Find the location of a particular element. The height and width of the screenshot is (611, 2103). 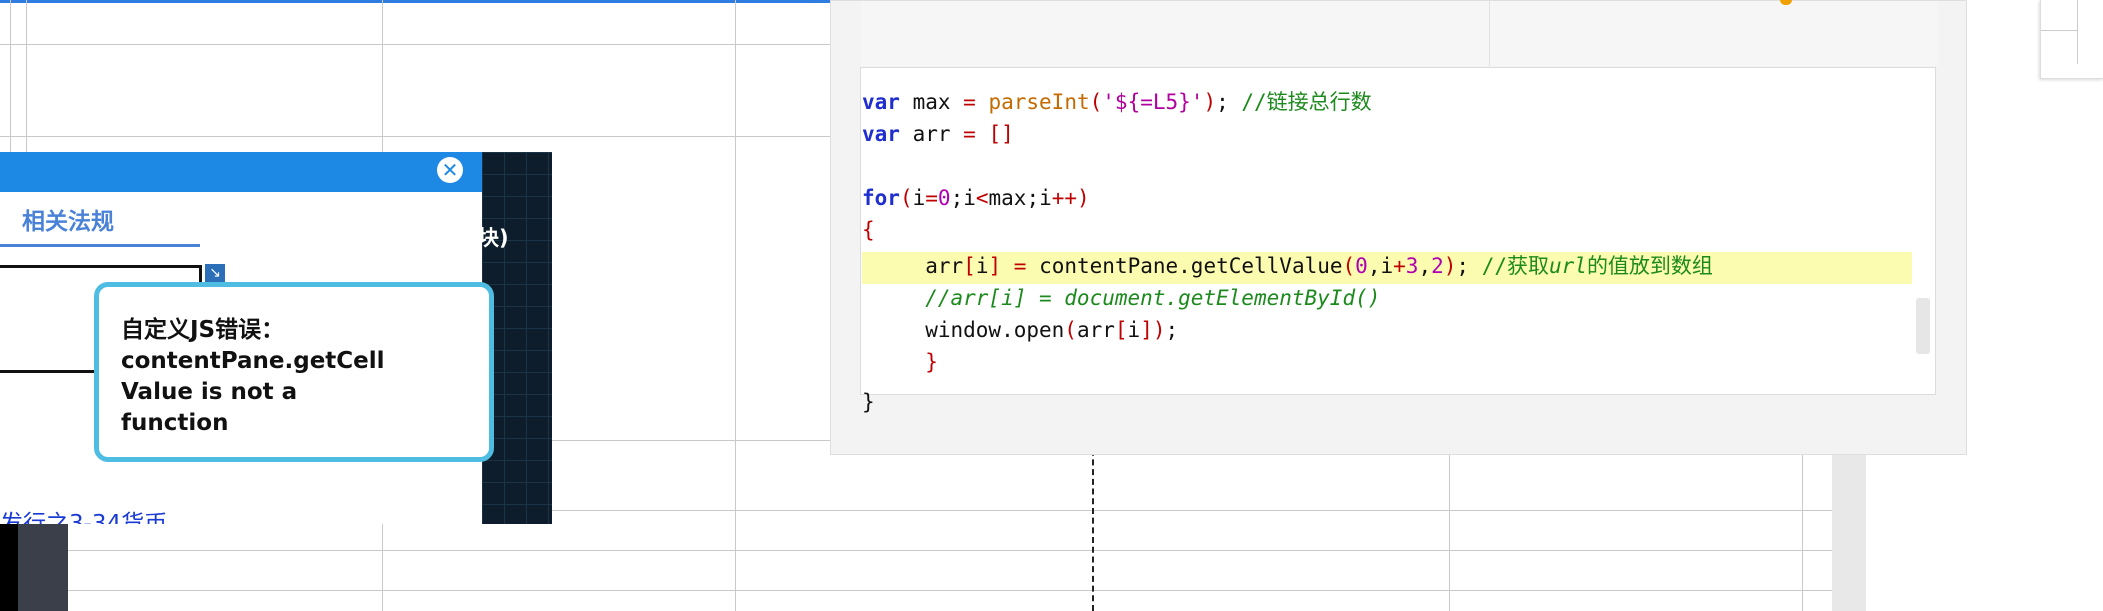

code-token: ++) is located at coordinates (1070, 198).